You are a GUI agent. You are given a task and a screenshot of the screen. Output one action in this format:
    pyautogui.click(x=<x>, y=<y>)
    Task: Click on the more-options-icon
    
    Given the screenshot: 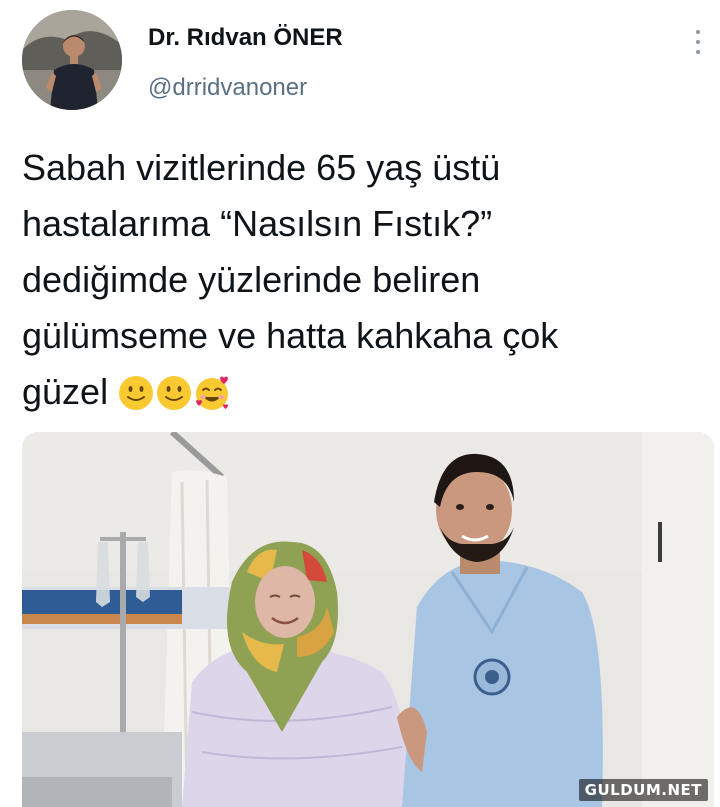 What is the action you would take?
    pyautogui.click(x=698, y=42)
    